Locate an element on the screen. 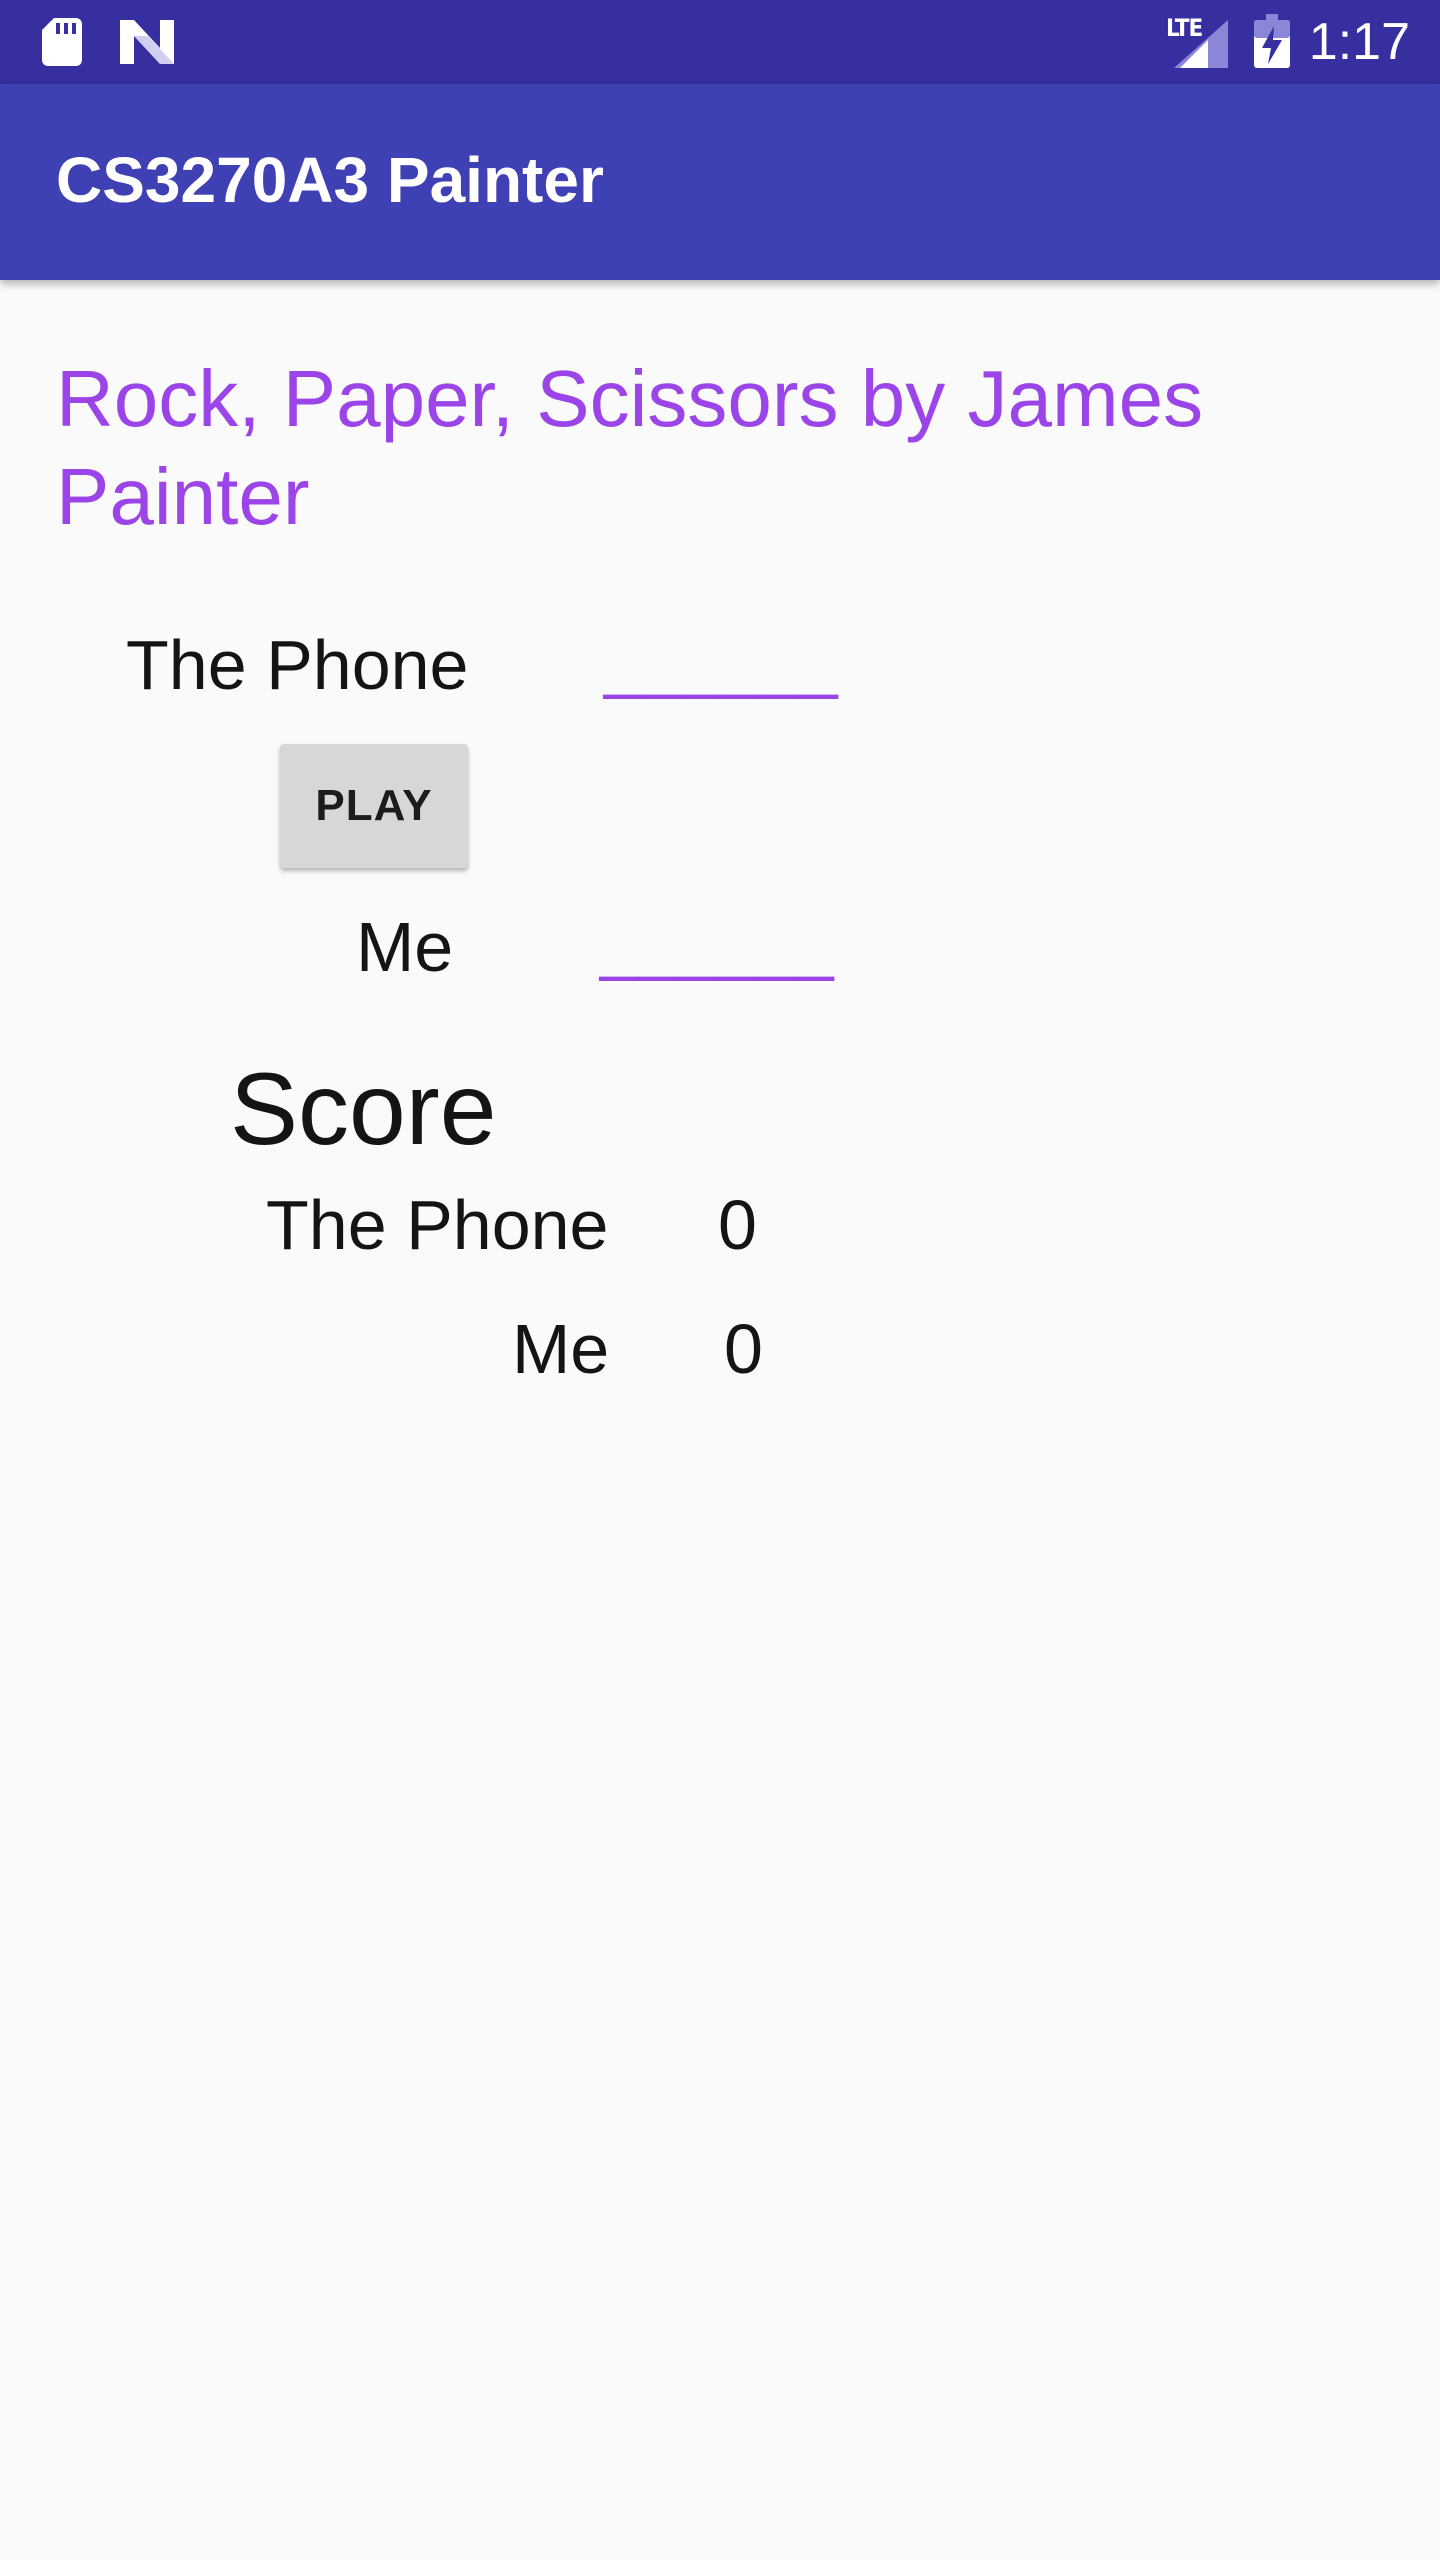  play-button: PLAY is located at coordinates (374, 806).